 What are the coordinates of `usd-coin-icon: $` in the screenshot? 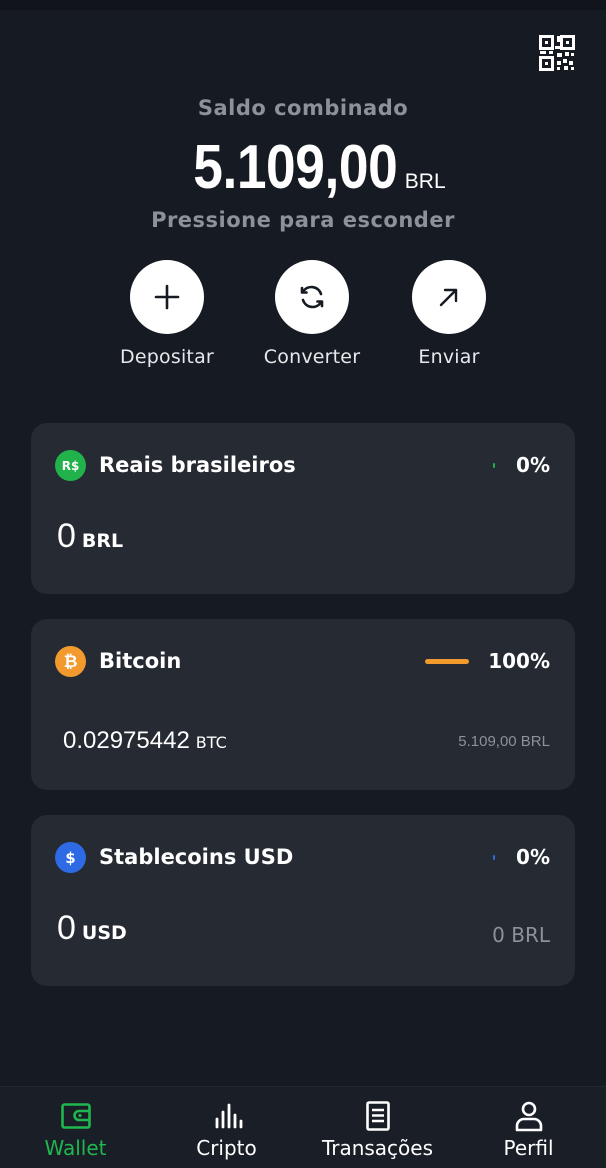 It's located at (70, 857).